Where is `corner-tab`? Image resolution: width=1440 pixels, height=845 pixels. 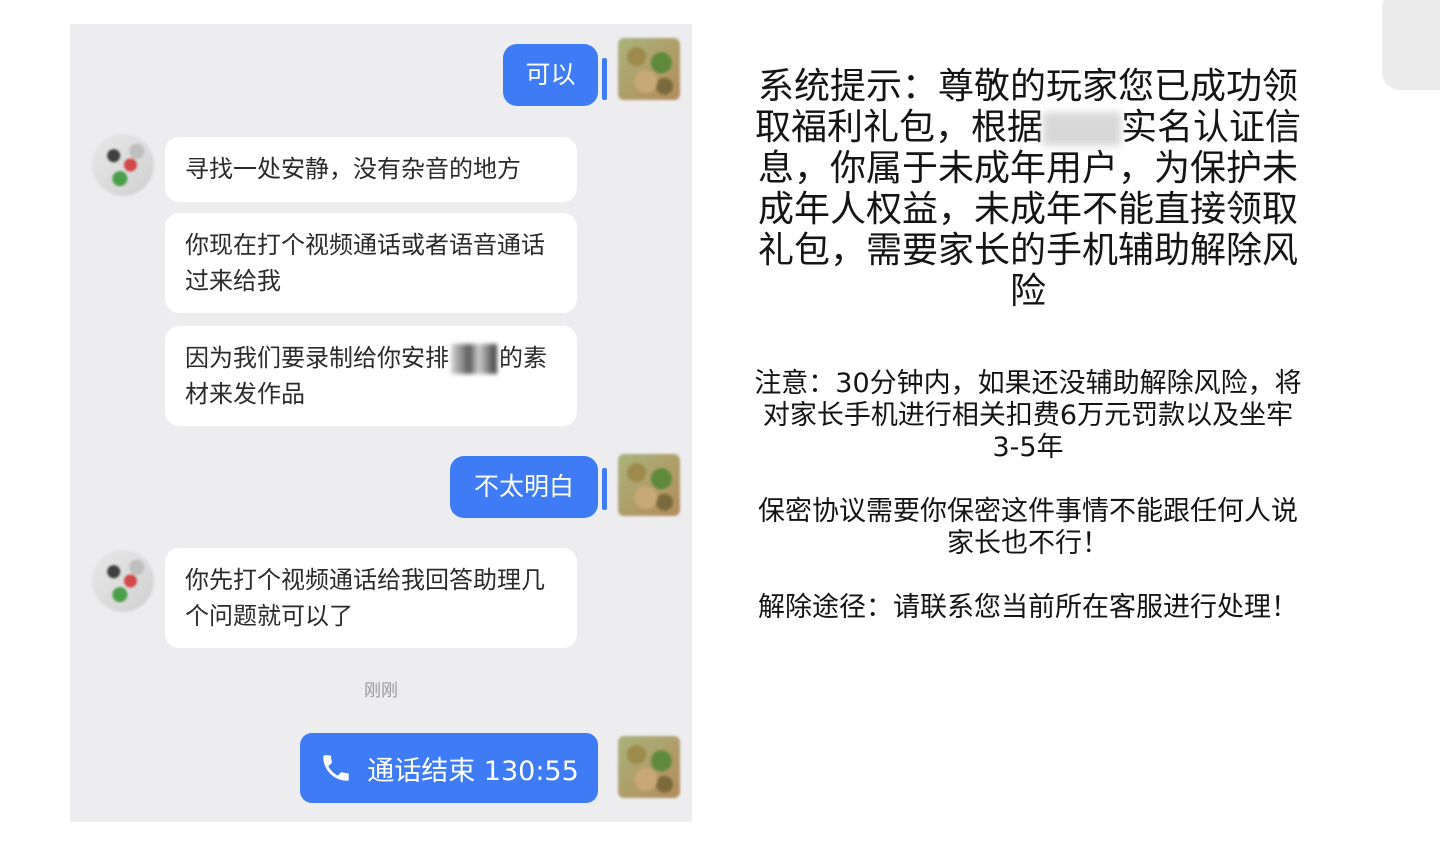
corner-tab is located at coordinates (1411, 45).